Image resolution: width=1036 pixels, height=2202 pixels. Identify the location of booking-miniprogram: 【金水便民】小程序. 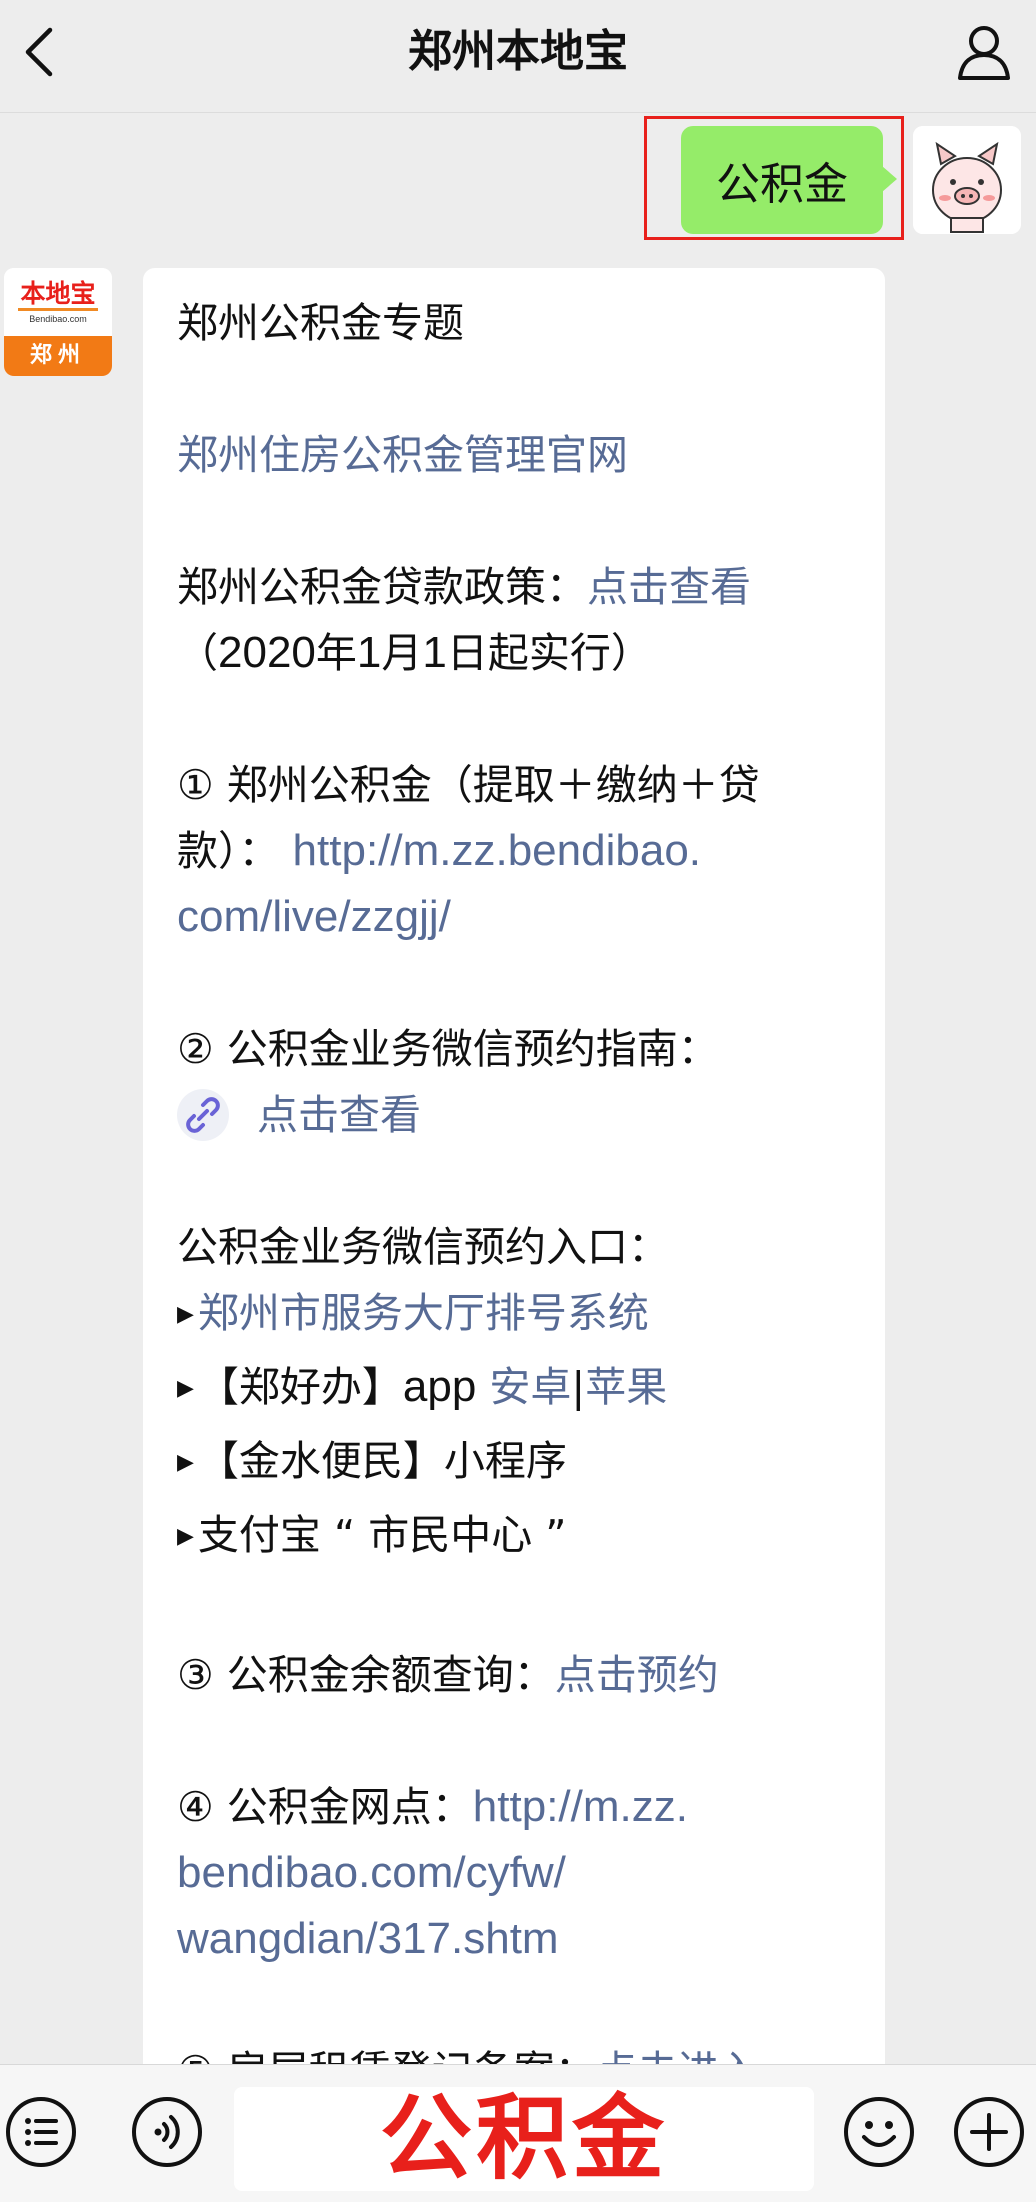
(382, 1461).